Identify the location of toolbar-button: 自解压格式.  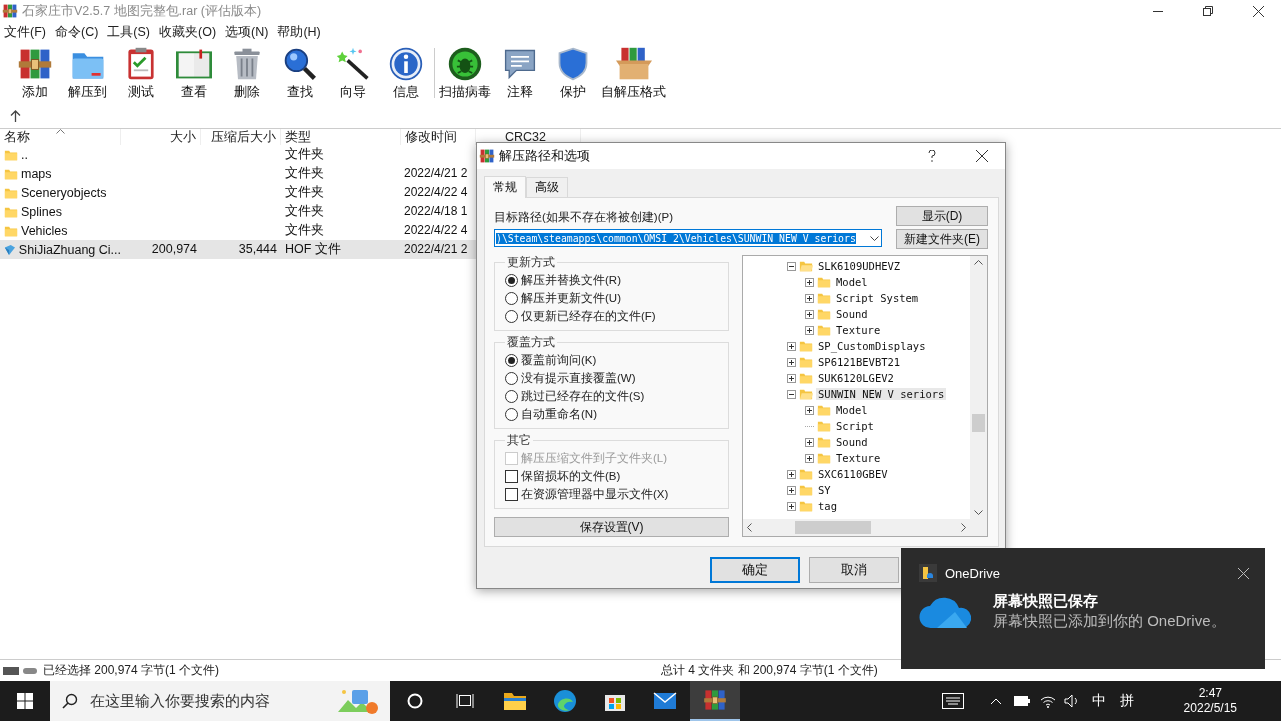
(633, 73).